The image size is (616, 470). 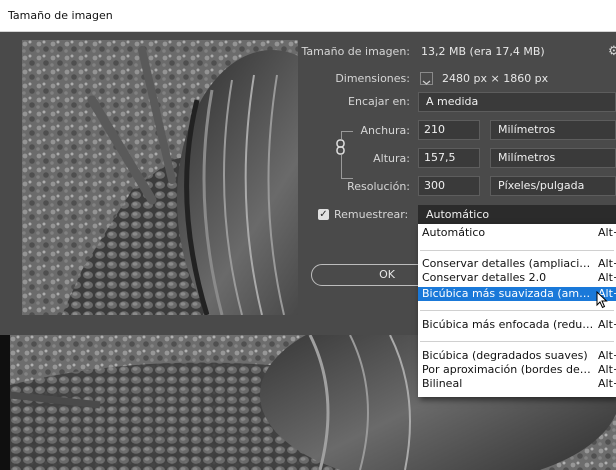 I want to click on height-label: Altura:, so click(x=391, y=158).